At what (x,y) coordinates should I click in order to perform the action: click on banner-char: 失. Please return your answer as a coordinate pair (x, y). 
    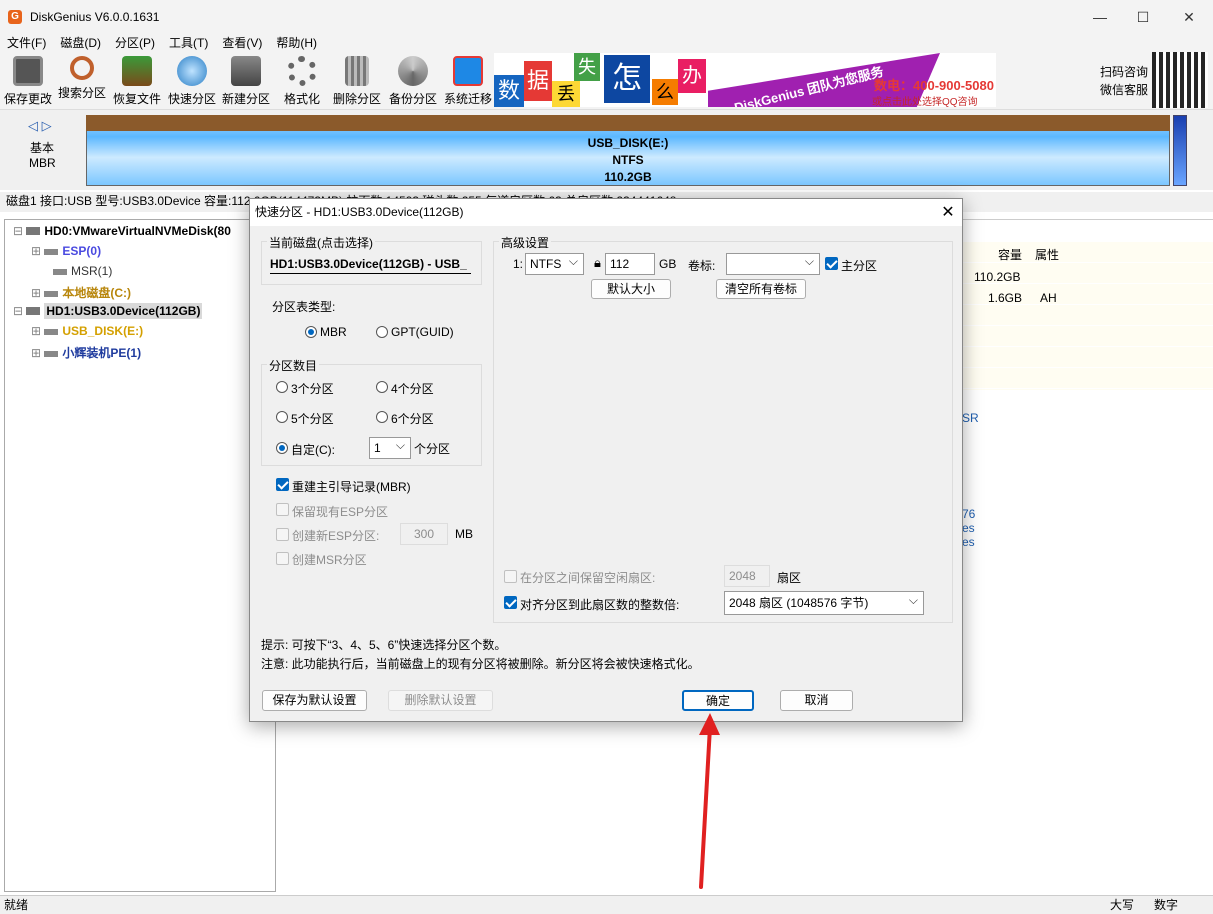
    Looking at the image, I should click on (587, 67).